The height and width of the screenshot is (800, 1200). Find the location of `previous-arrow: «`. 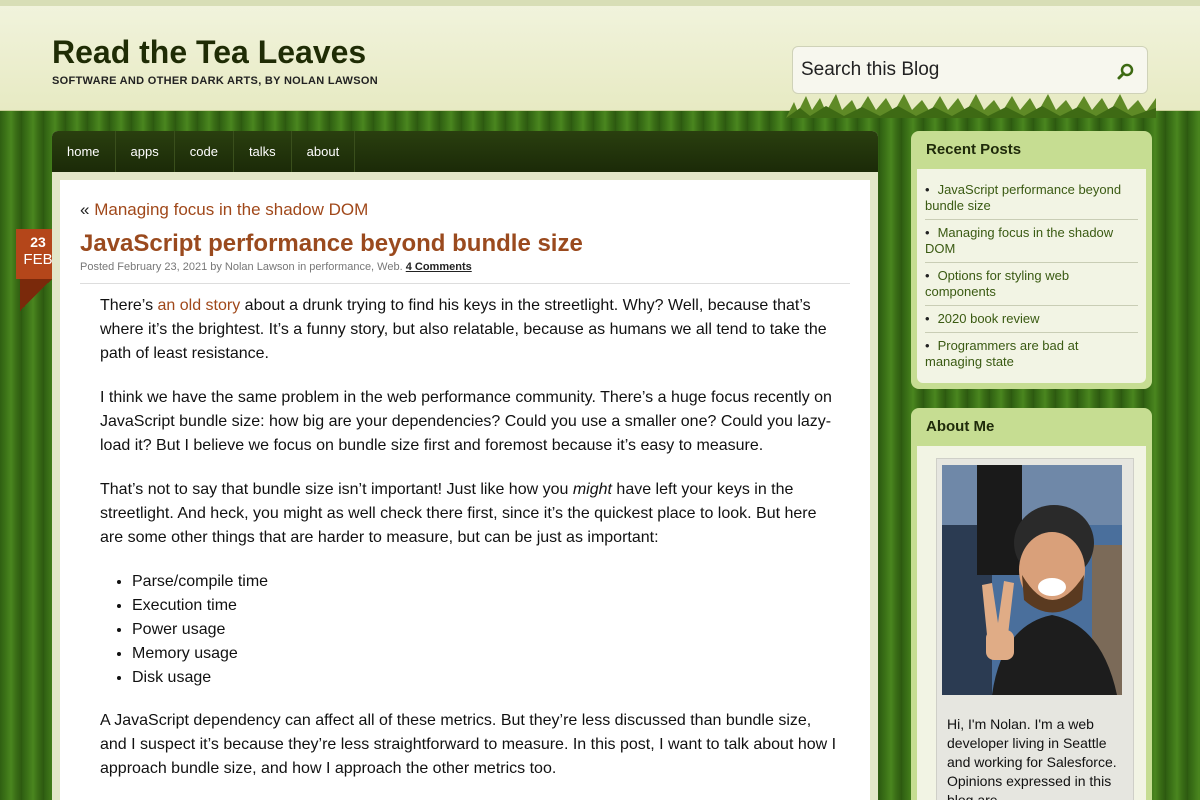

previous-arrow: « is located at coordinates (85, 209).